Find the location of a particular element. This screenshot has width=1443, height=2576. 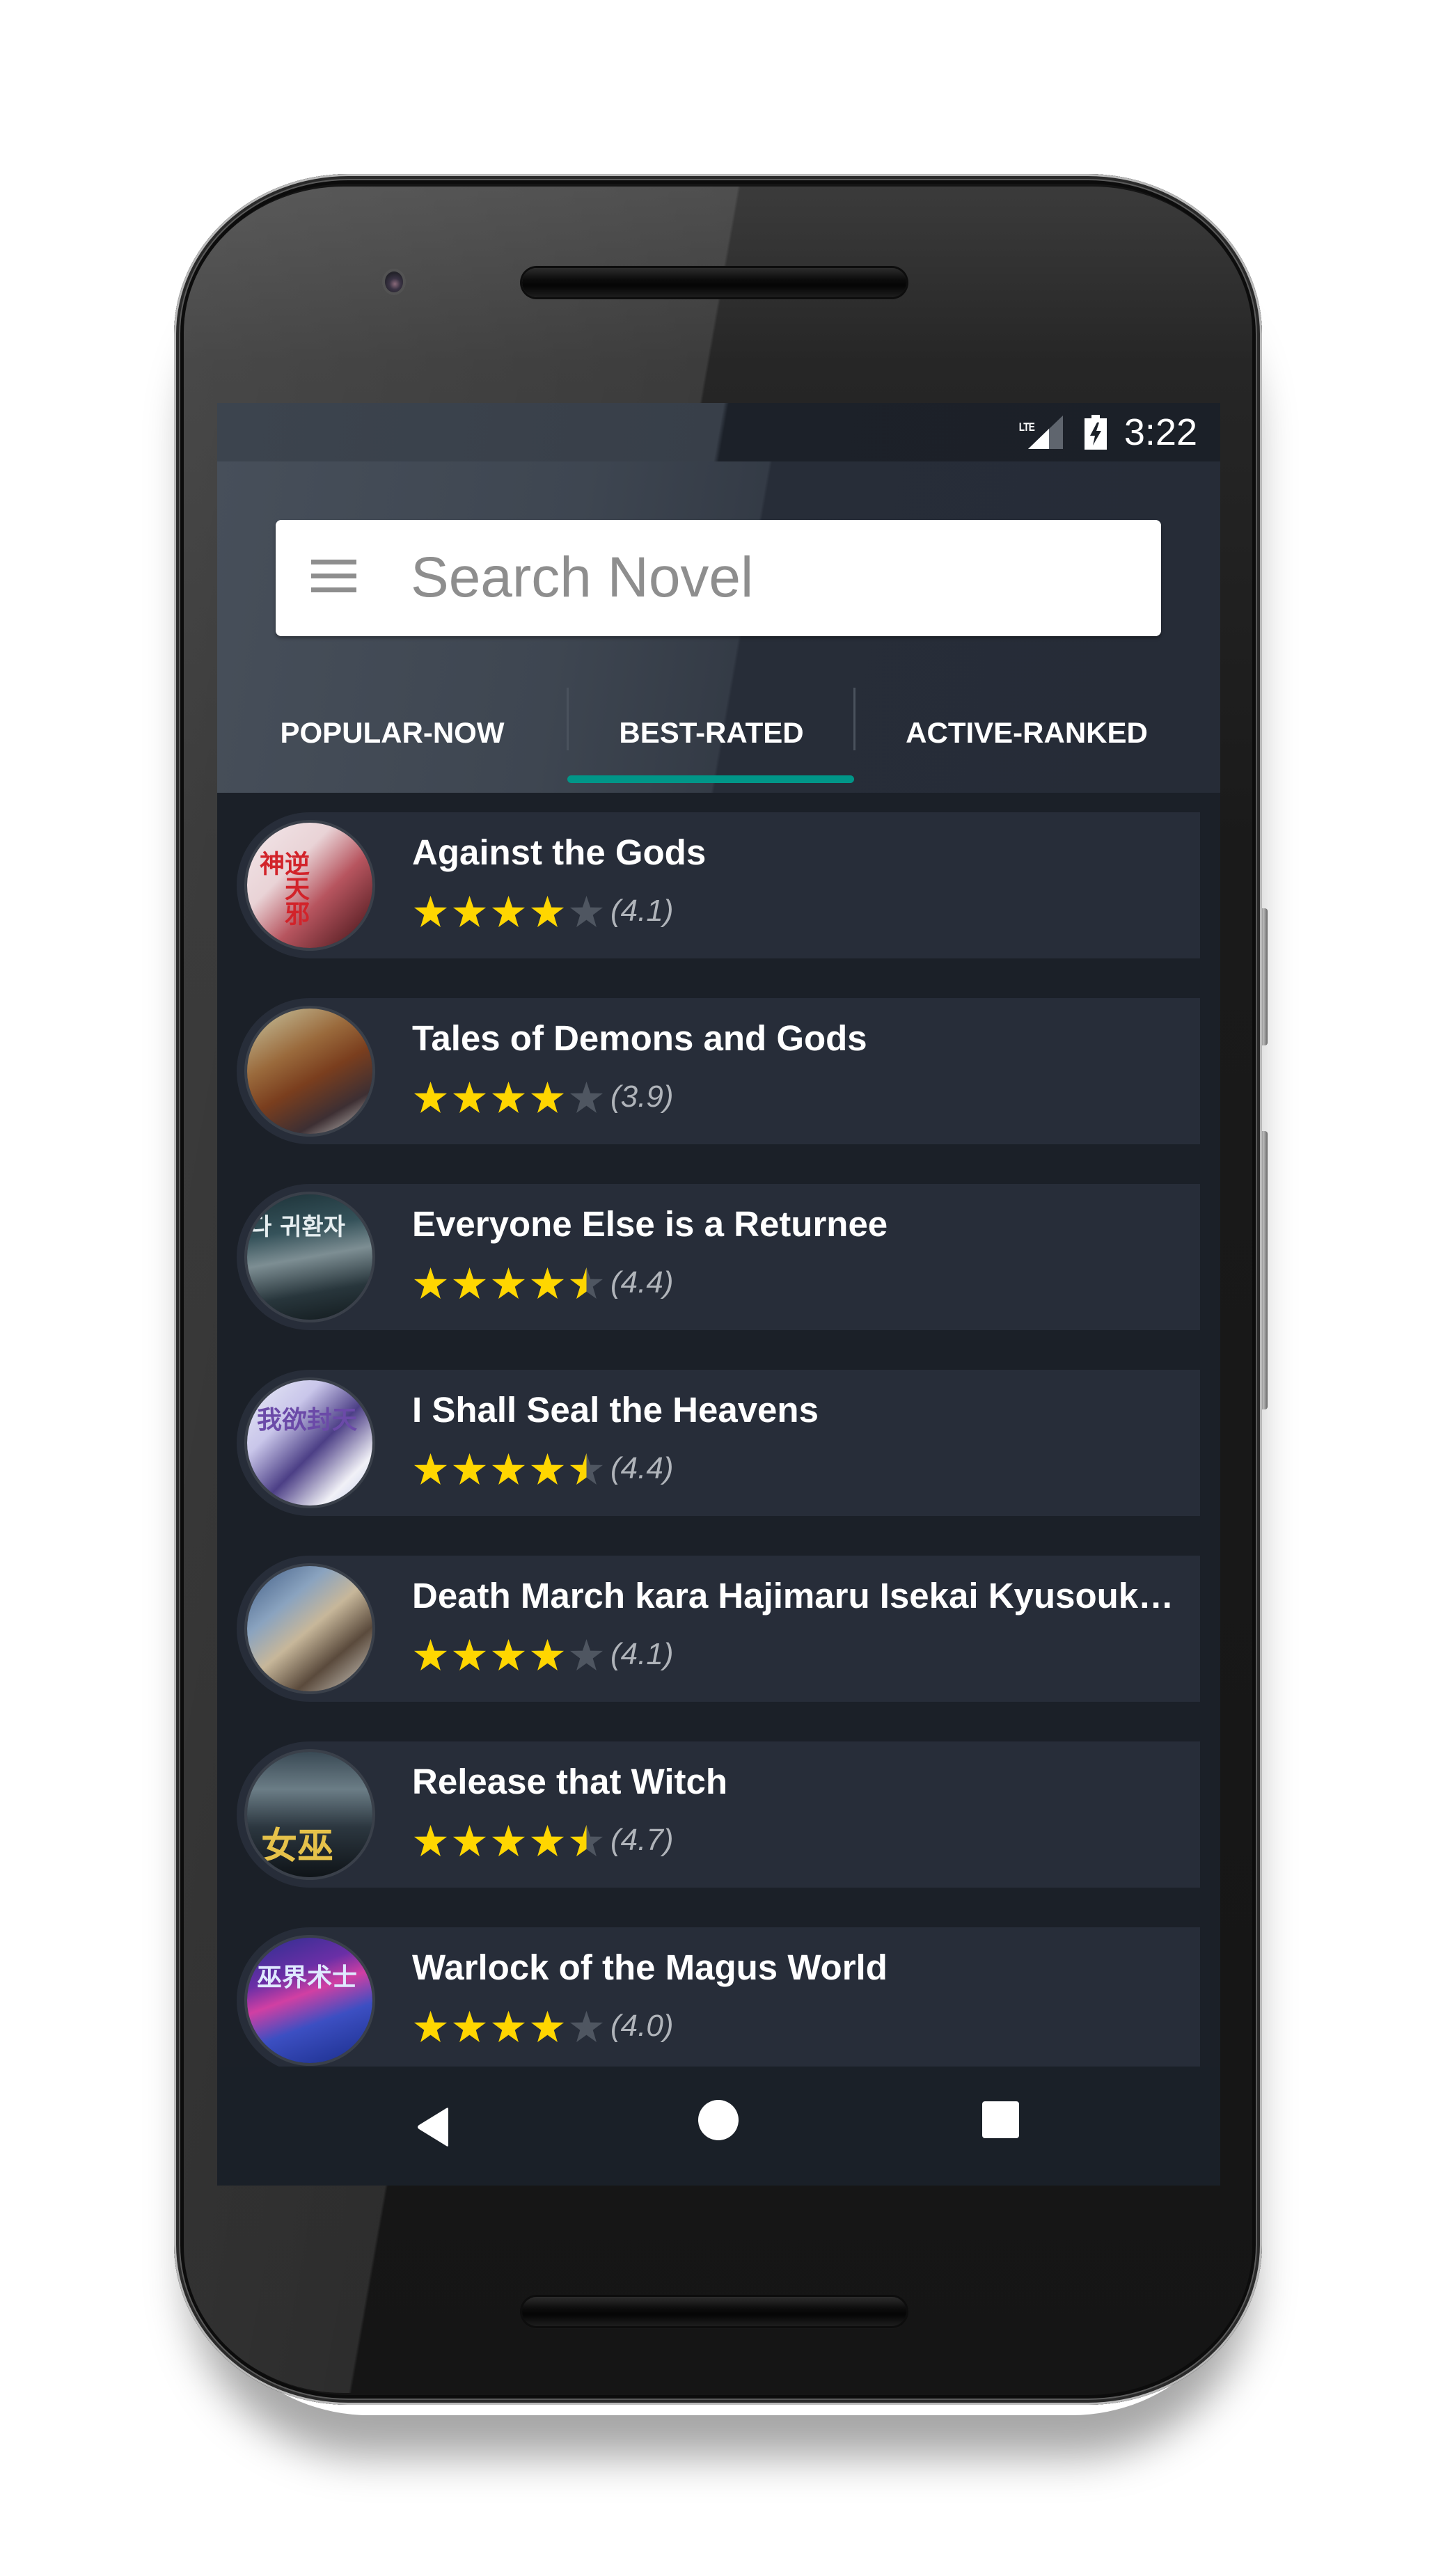

front-camera is located at coordinates (394, 281).